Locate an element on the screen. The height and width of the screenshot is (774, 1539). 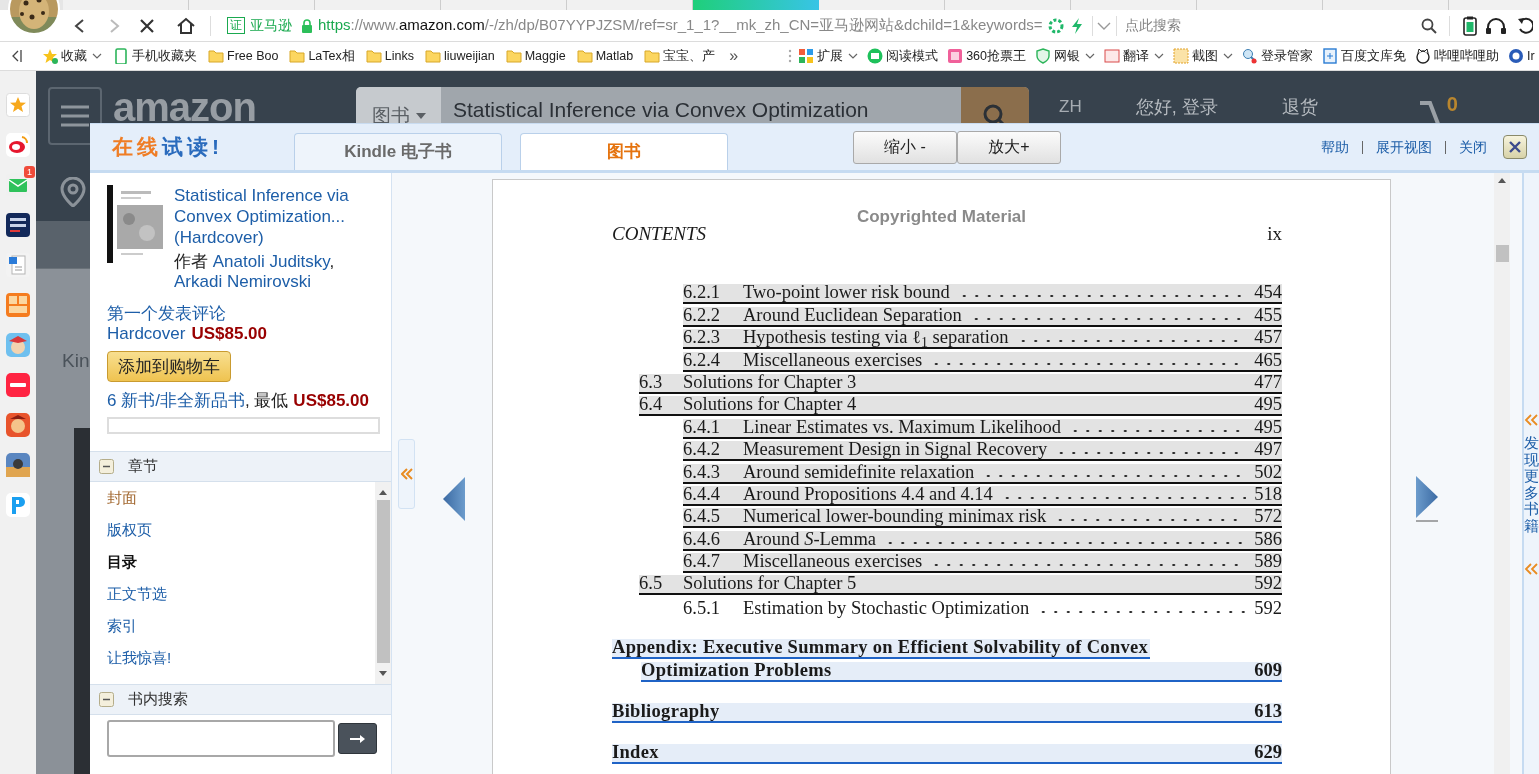
logo-text: amazon is located at coordinates (229, 107).